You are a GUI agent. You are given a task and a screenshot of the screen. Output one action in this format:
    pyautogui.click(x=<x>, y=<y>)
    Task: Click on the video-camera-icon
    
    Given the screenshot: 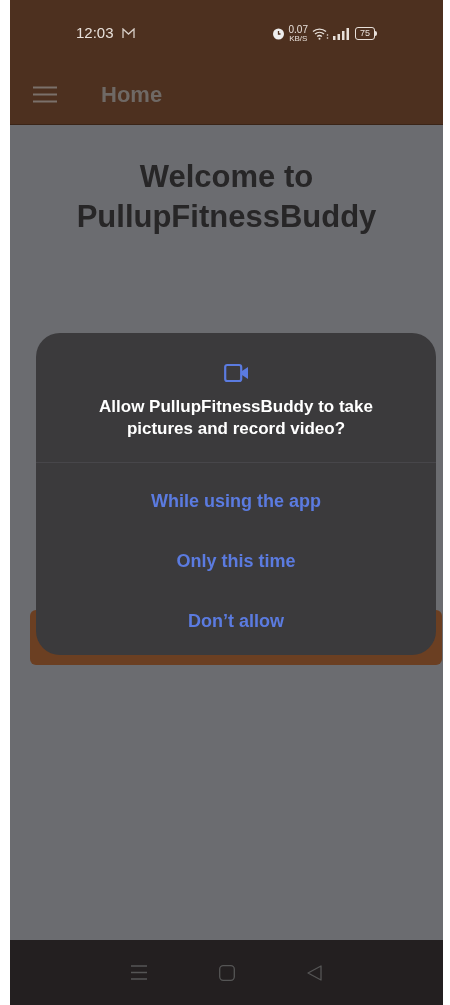 What is the action you would take?
    pyautogui.click(x=236, y=373)
    